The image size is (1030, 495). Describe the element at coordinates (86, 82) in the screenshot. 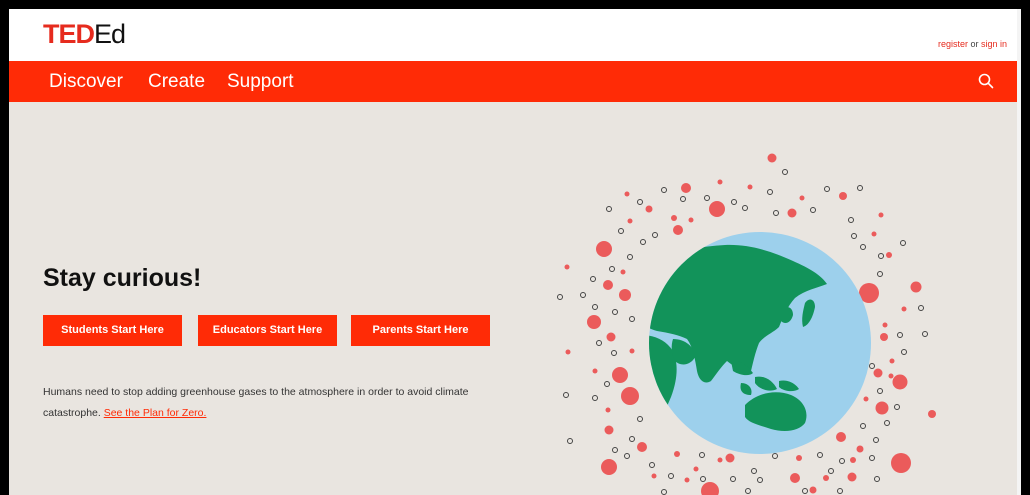

I see `nav-discover: Discover` at that location.